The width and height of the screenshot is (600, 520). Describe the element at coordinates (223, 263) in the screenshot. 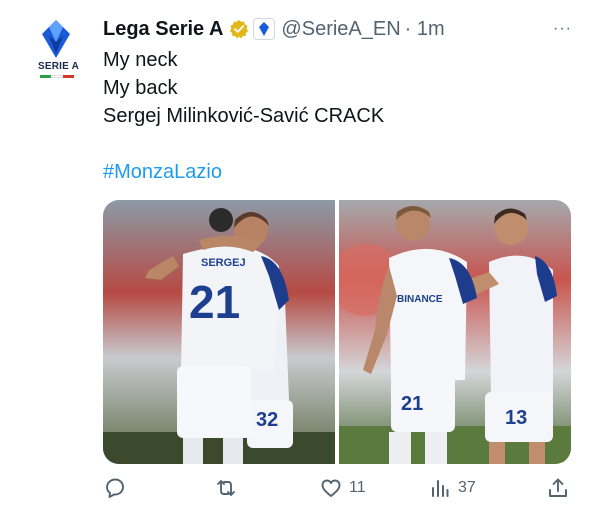

I see `photo1-shirt-name: SERGEJ` at that location.